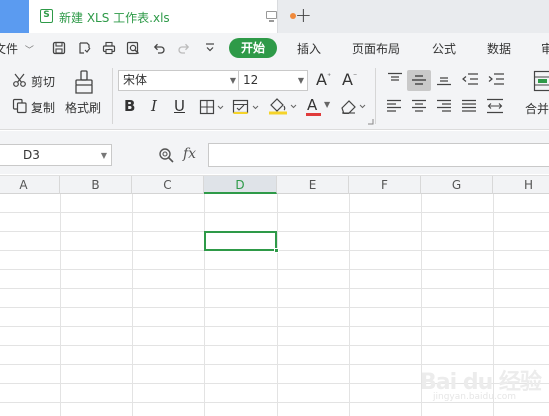 This screenshot has width=549, height=416. Describe the element at coordinates (469, 106) in the screenshot. I see `justify-icon` at that location.